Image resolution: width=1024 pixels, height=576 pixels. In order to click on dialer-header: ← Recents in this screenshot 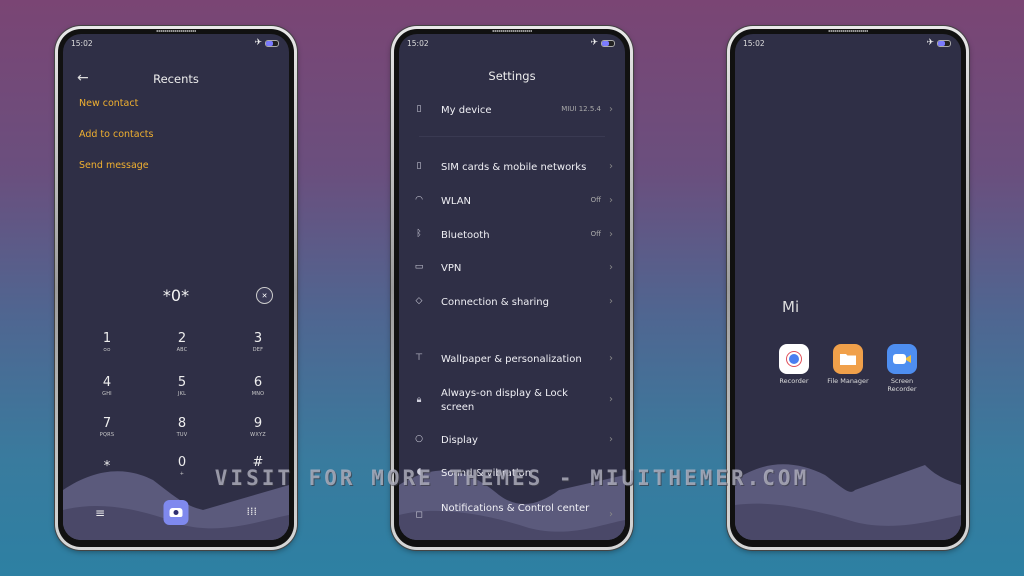, I will do `click(176, 80)`.